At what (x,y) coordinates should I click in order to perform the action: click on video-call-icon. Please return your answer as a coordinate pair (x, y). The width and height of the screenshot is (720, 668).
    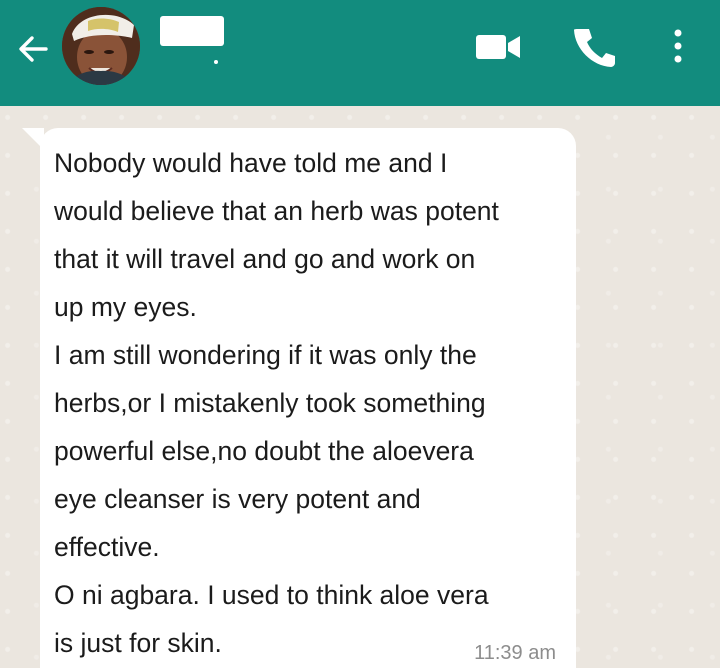
    Looking at the image, I should click on (498, 47).